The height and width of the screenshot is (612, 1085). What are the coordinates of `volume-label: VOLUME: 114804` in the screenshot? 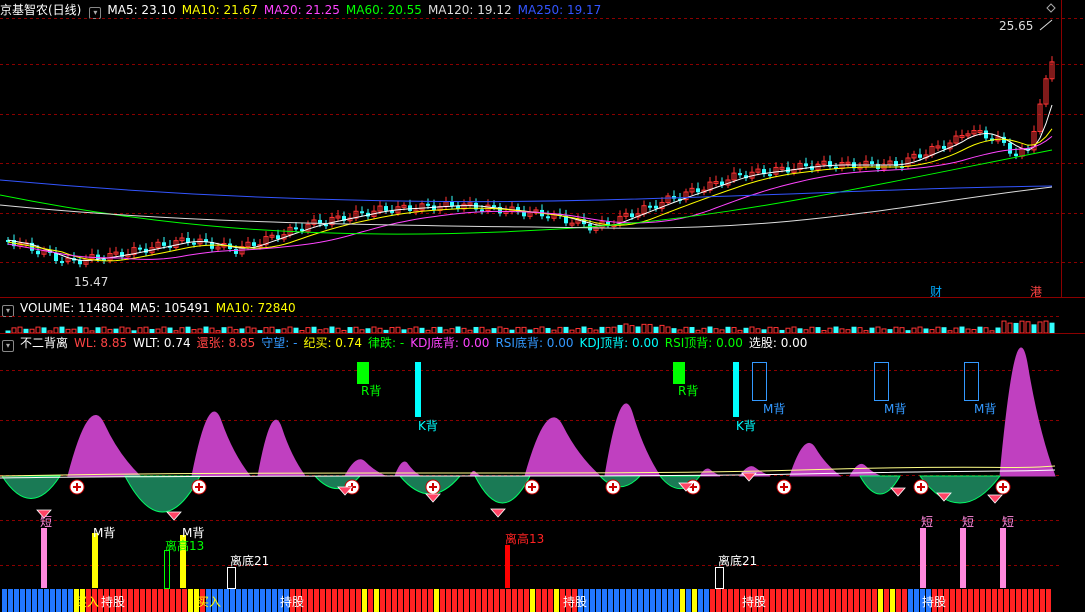 It's located at (72, 308).